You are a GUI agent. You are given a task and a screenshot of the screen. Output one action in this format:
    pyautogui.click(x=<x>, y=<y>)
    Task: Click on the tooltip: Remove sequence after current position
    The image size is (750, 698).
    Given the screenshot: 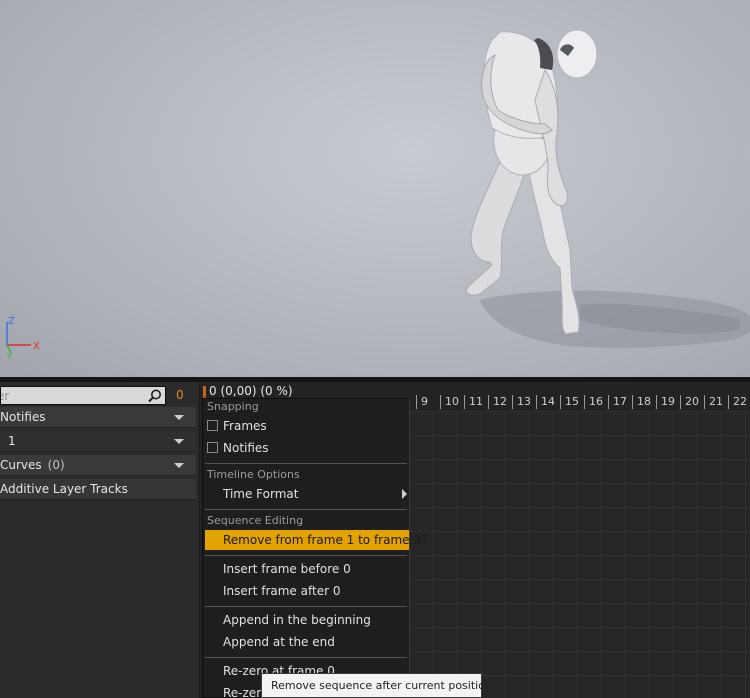 What is the action you would take?
    pyautogui.click(x=376, y=685)
    